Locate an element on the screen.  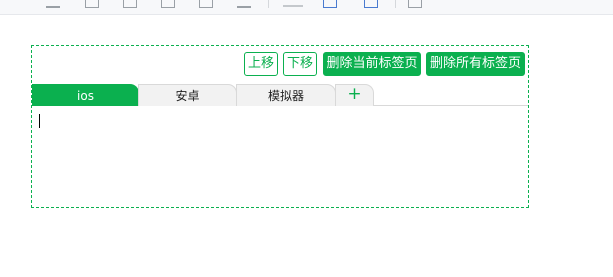
list-icon is located at coordinates (244, 4).